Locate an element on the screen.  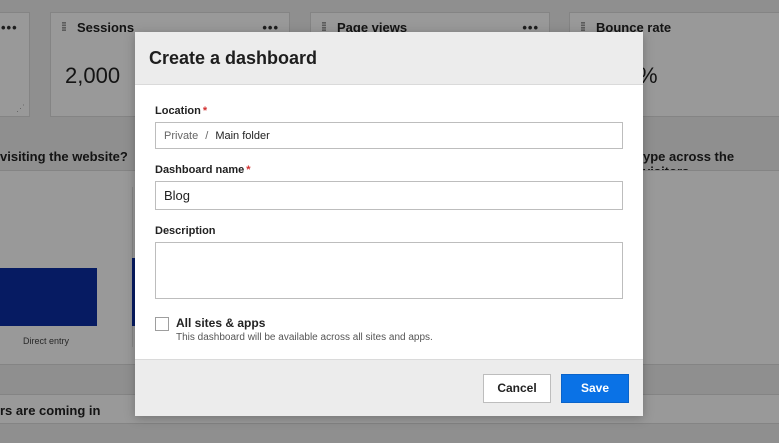
location-folder: Main folder is located at coordinates (242, 135).